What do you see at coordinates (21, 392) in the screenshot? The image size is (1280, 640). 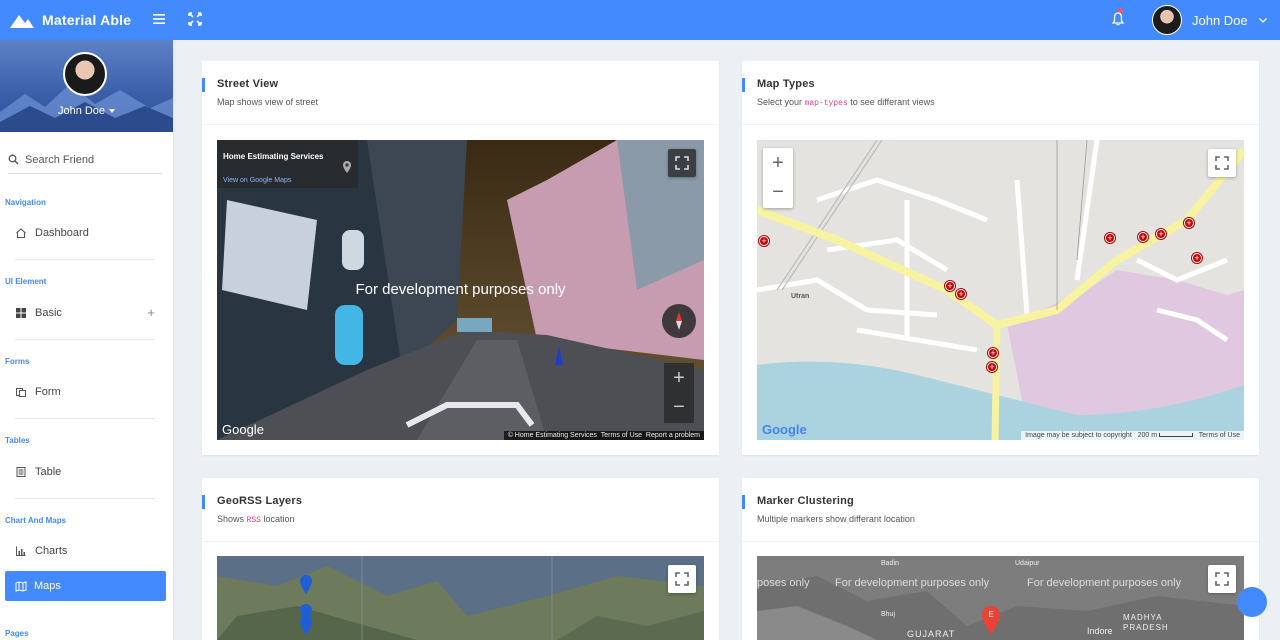 I see `form-icon` at bounding box center [21, 392].